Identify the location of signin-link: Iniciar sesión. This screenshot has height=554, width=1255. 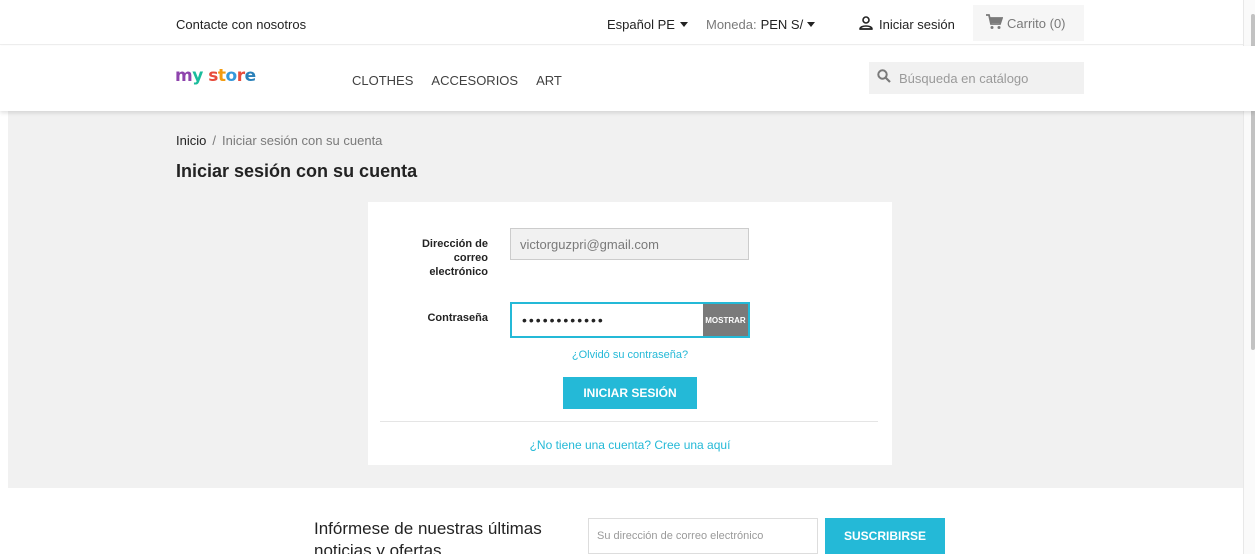
(906, 24).